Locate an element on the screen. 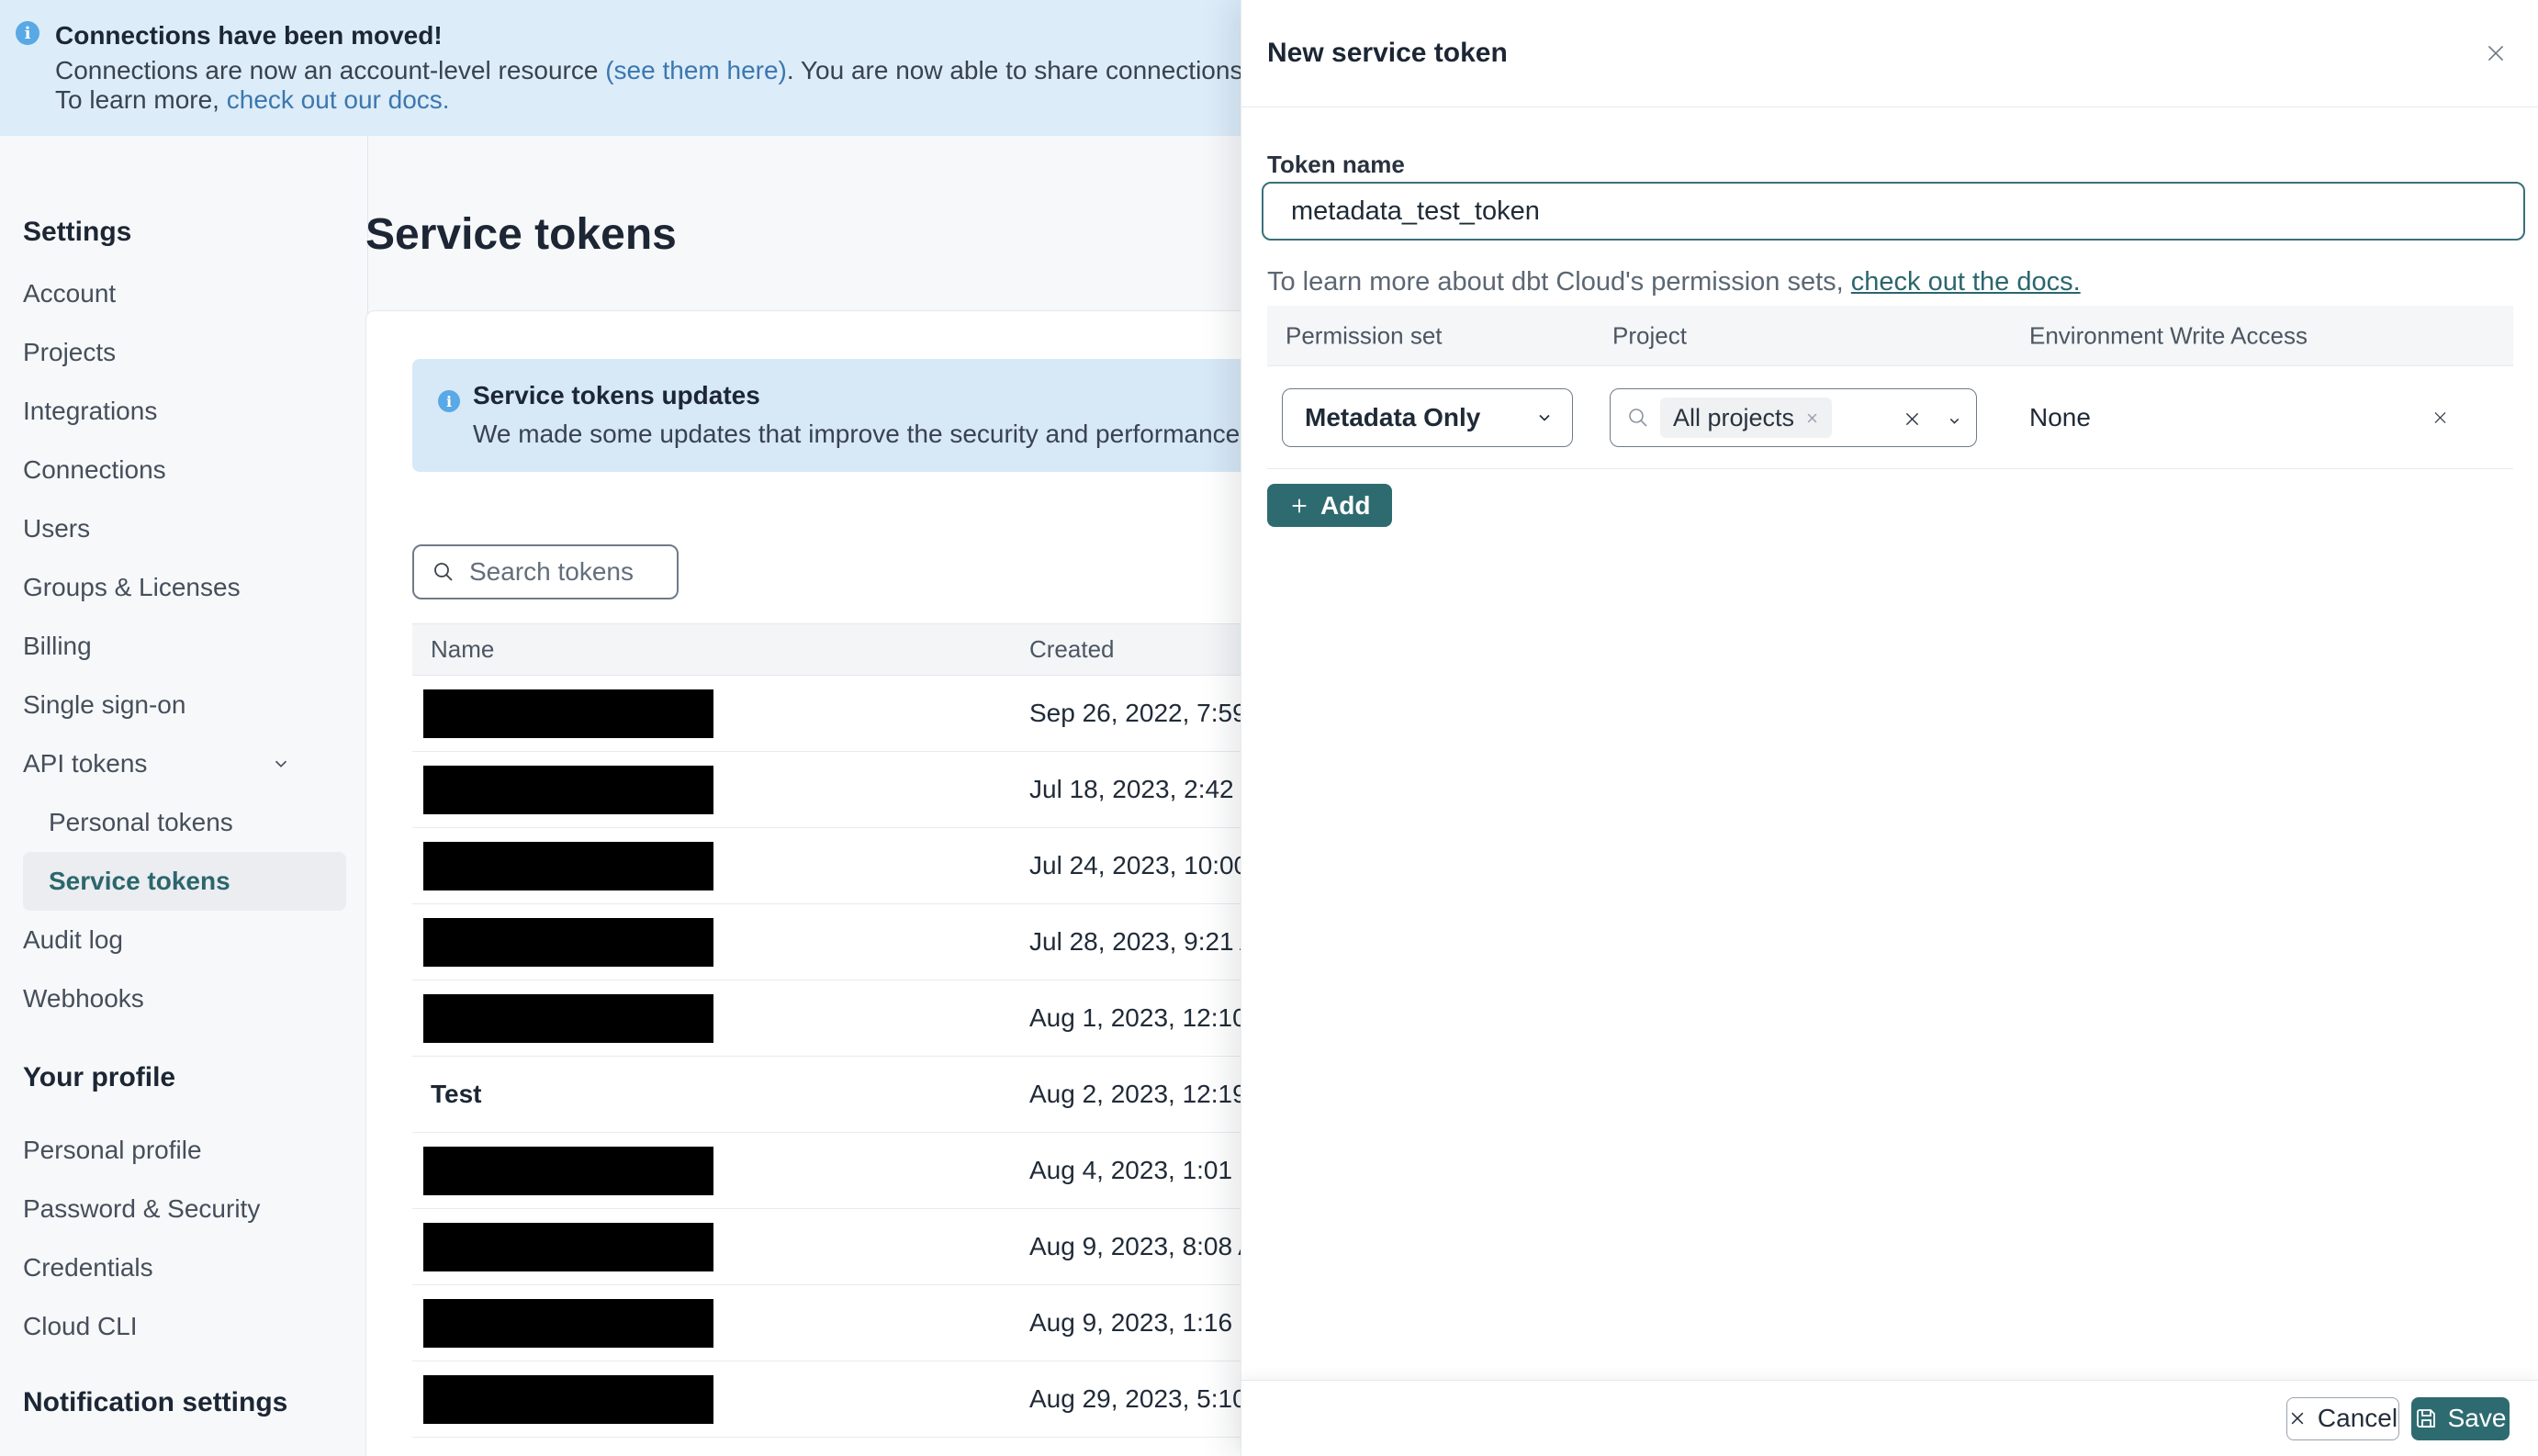 The height and width of the screenshot is (1456, 2538). search-tokens-input is located at coordinates (561, 572).